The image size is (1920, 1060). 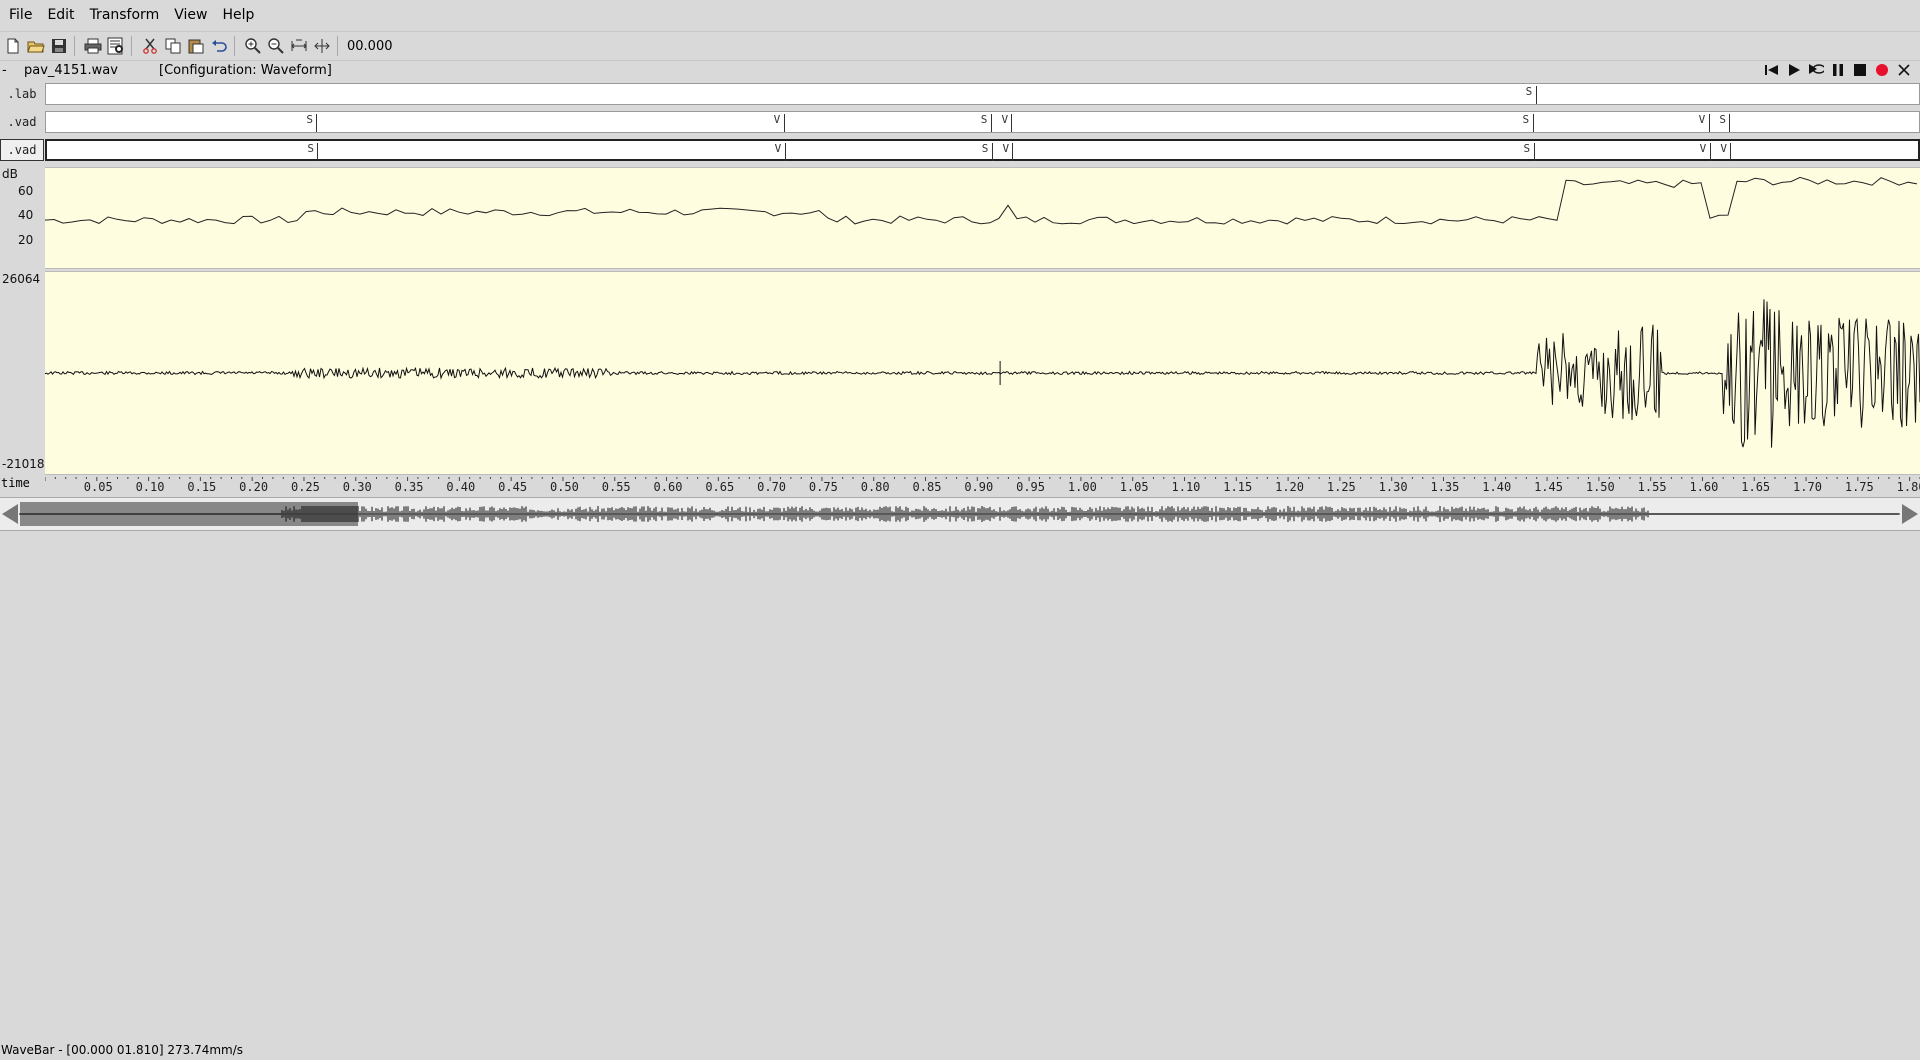 I want to click on menu-edit: Edit, so click(x=59, y=15).